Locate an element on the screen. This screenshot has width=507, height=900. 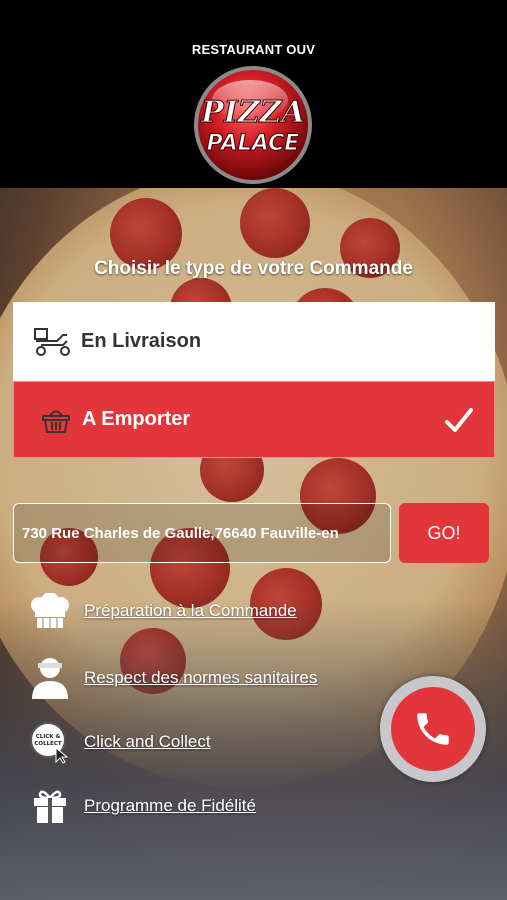
link-loyalty: Programme de Fidélité is located at coordinates (188, 806).